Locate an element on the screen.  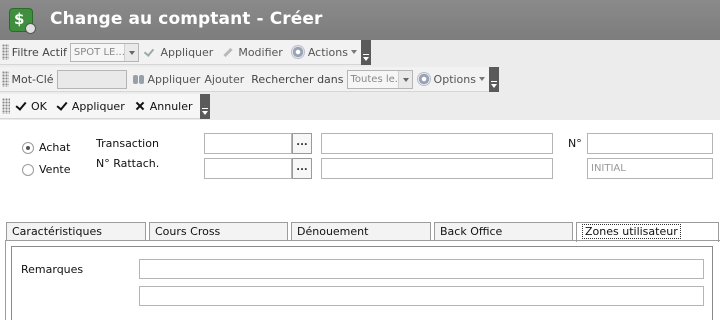
number-input is located at coordinates (650, 143).